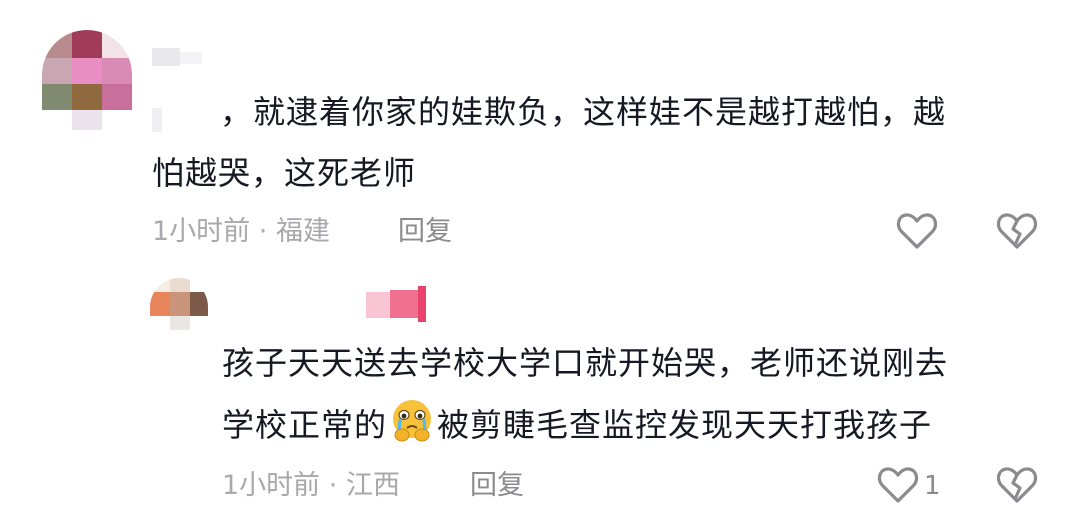 This screenshot has width=1080, height=522. What do you see at coordinates (685, 425) in the screenshot?
I see `comment-text-segment: 被剪睫毛查监控发现天天打我孩子` at bounding box center [685, 425].